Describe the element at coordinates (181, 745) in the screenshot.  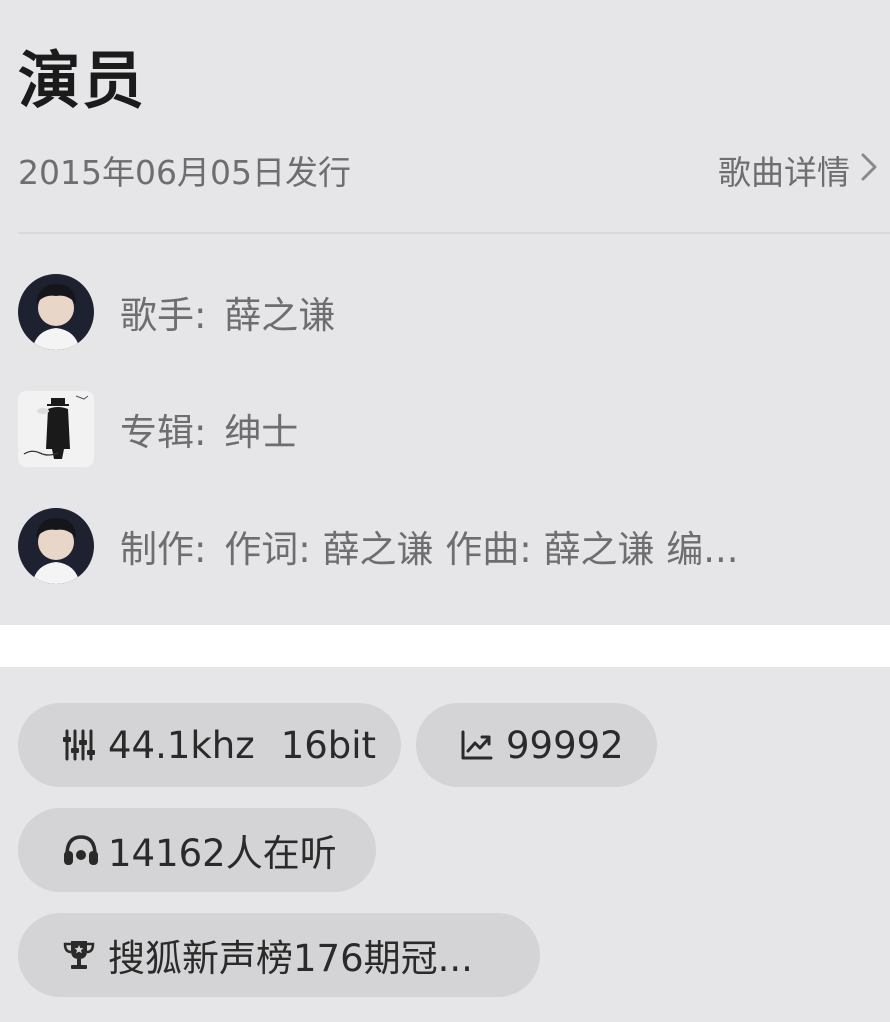
I see `sample-rate: 44.1khz` at that location.